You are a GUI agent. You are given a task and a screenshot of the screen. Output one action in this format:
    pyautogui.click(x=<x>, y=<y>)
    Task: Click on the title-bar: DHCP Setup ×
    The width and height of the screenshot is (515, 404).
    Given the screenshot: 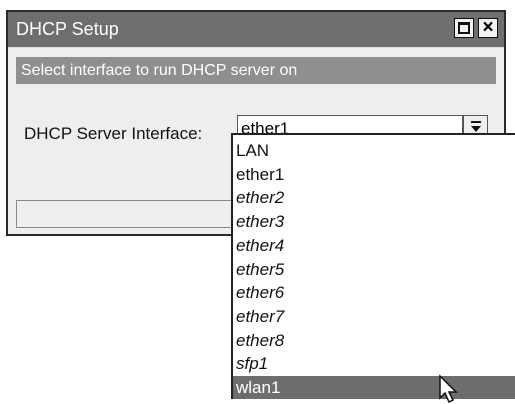 What is the action you would take?
    pyautogui.click(x=256, y=30)
    